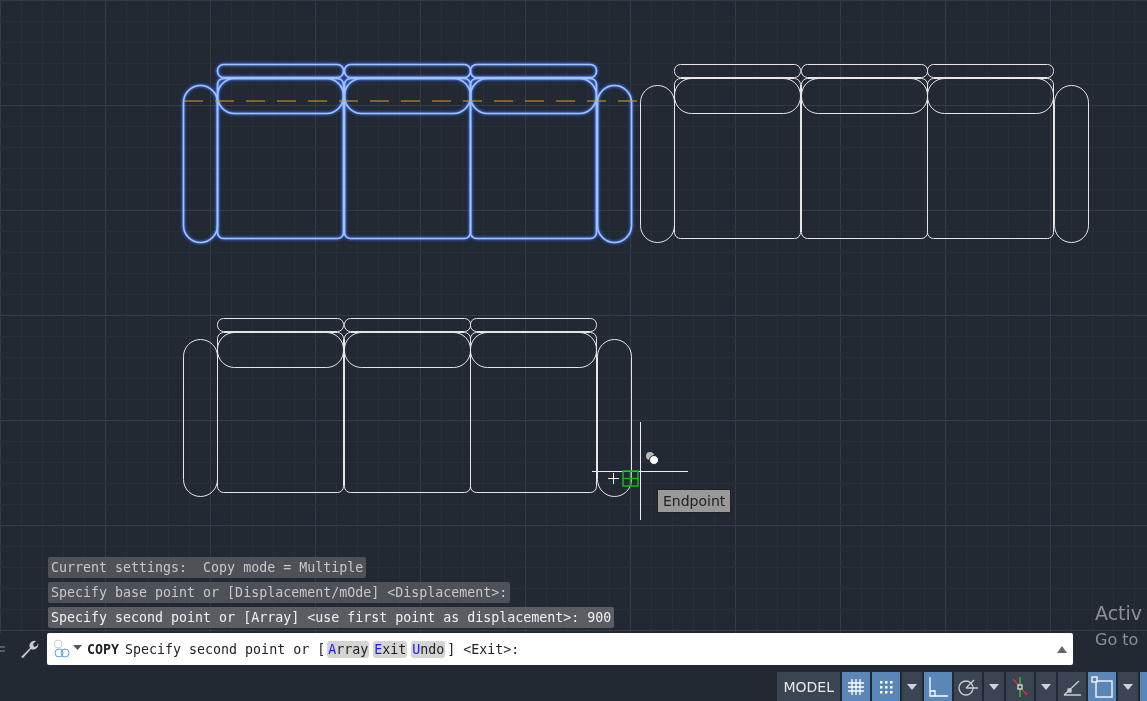 Image resolution: width=1147 pixels, height=701 pixels. Describe the element at coordinates (1117, 639) in the screenshot. I see `activation-subtitle: Go to` at that location.